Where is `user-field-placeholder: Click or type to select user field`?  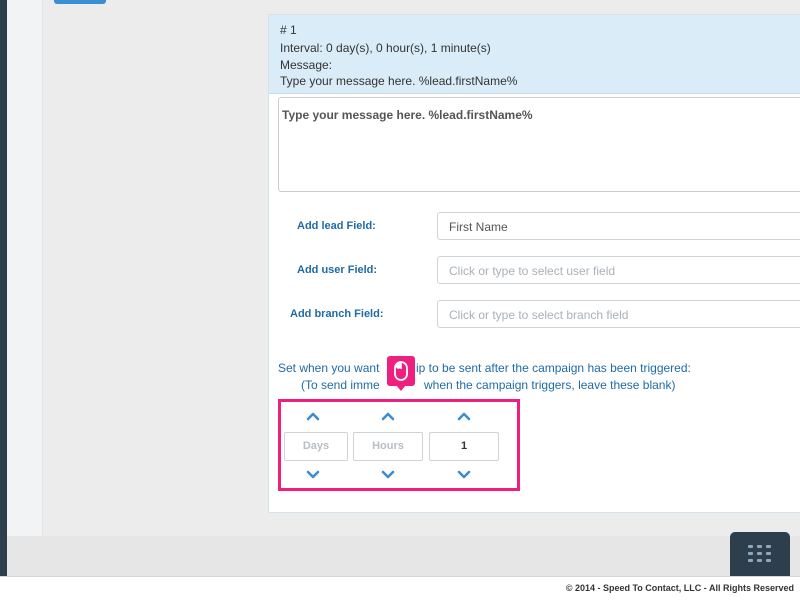
user-field-placeholder: Click or type to select user field is located at coordinates (532, 271).